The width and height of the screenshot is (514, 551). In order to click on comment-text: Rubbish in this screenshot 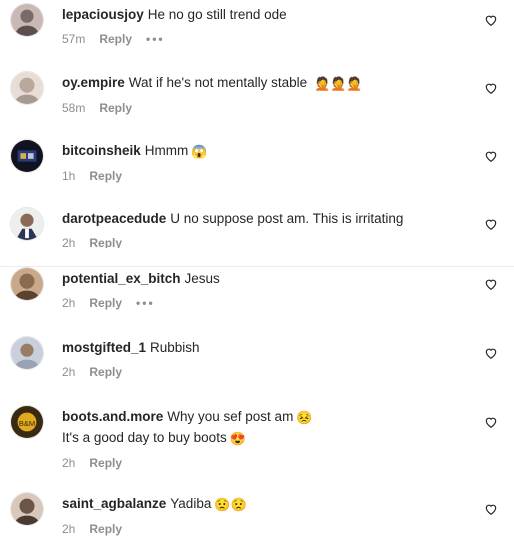, I will do `click(175, 347)`.